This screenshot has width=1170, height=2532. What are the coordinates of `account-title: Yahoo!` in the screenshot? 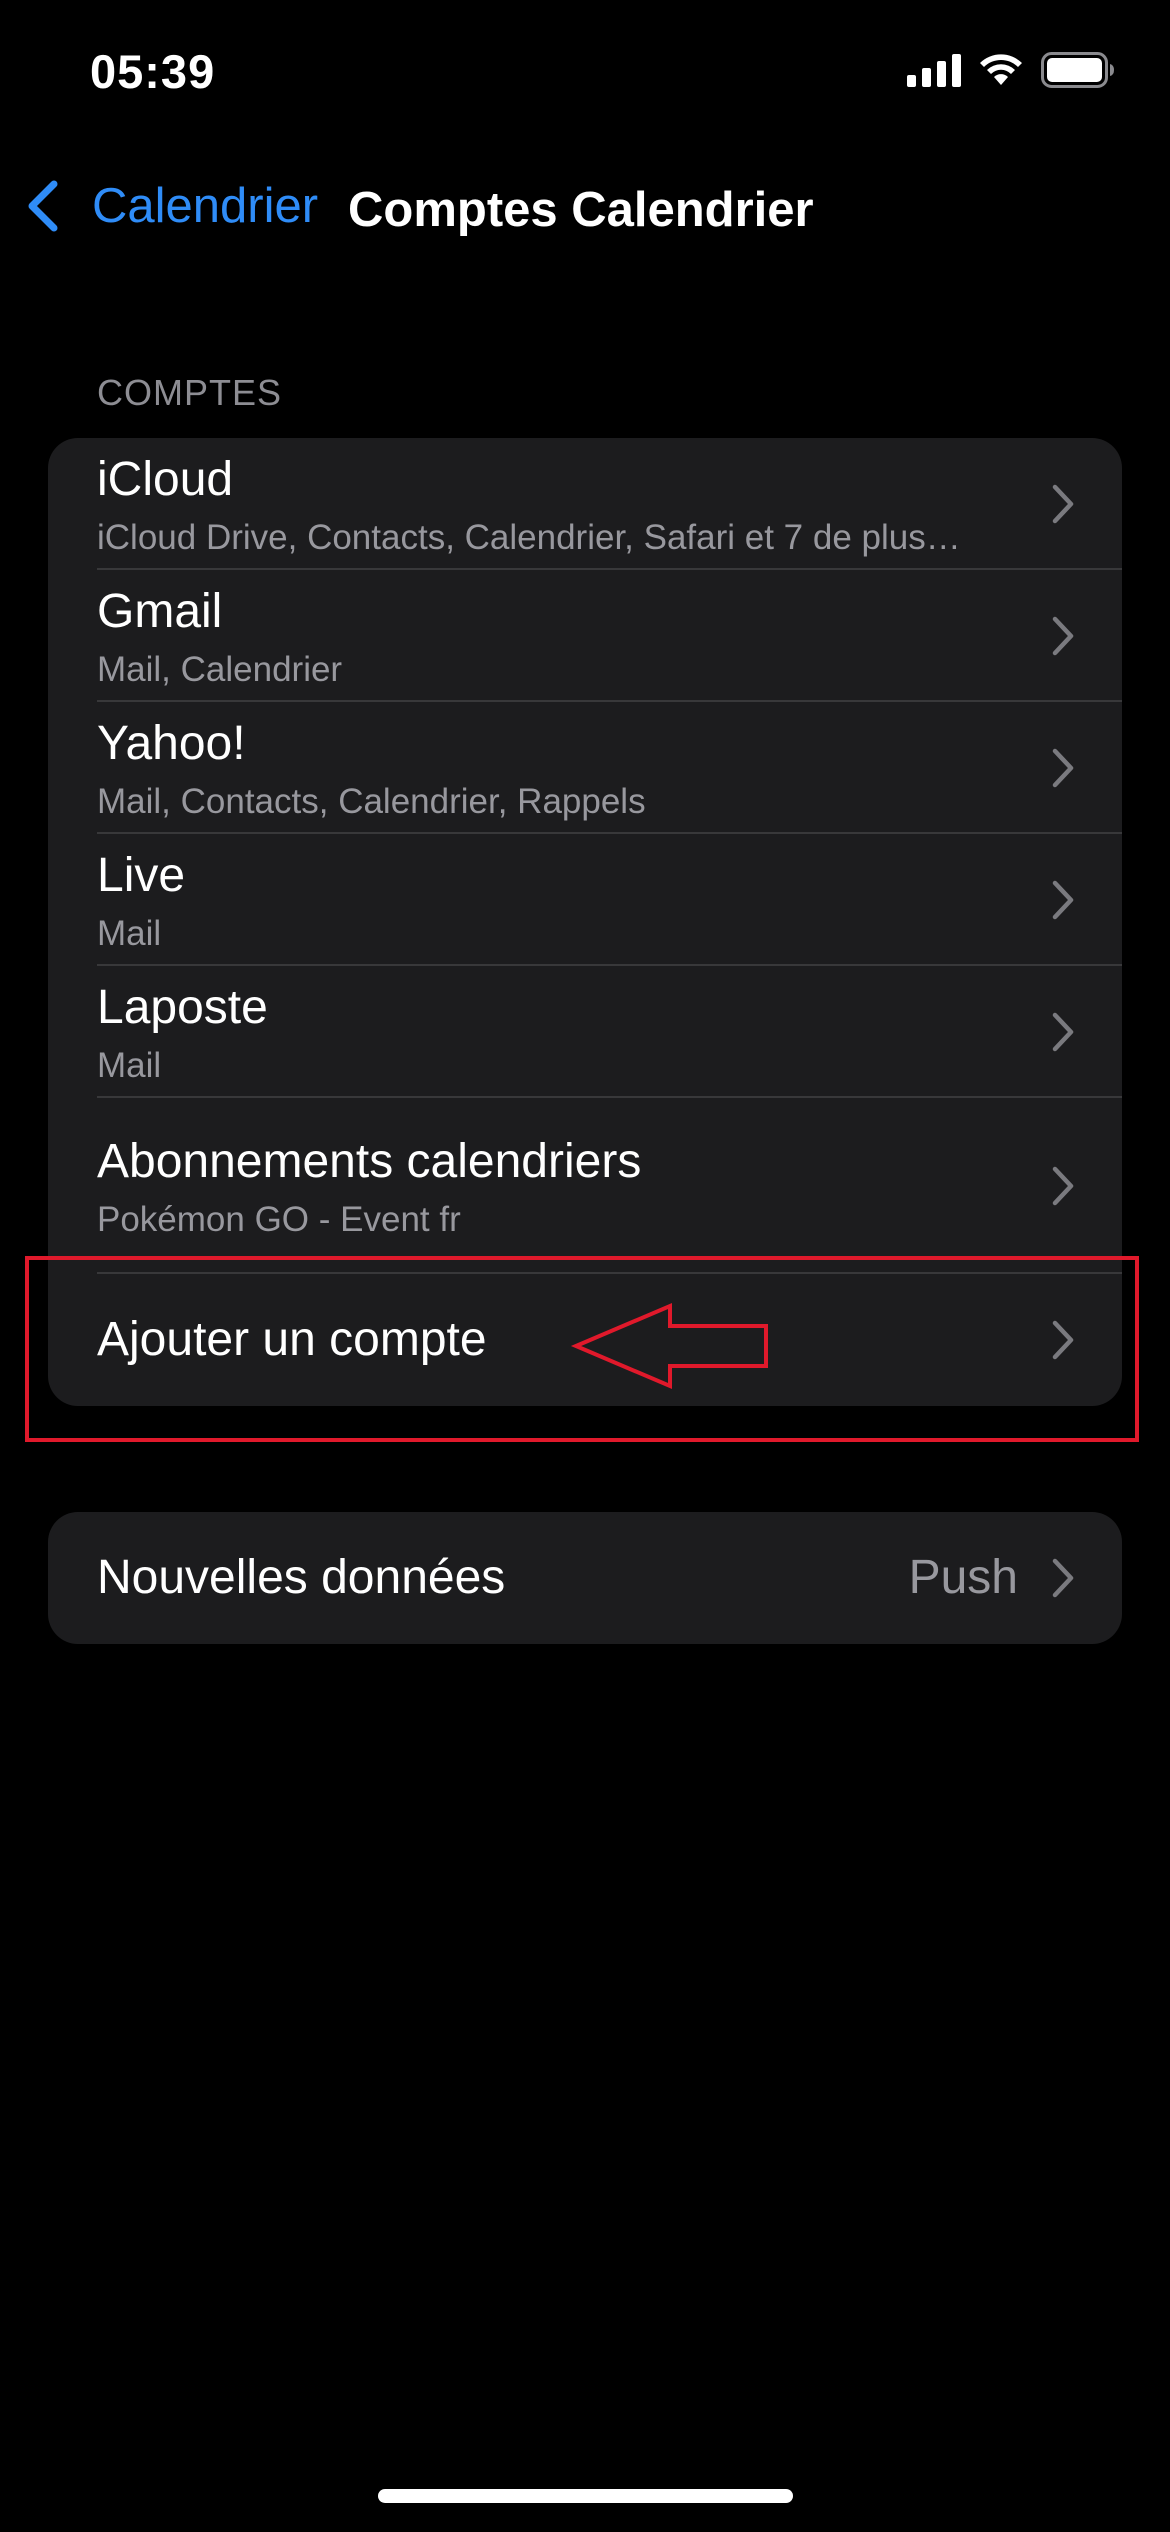 It's located at (171, 743).